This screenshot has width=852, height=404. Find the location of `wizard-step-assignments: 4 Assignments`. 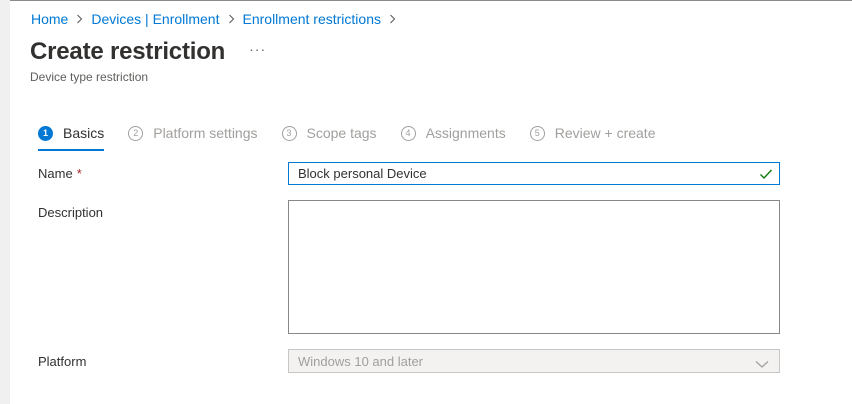

wizard-step-assignments: 4 Assignments is located at coordinates (453, 133).